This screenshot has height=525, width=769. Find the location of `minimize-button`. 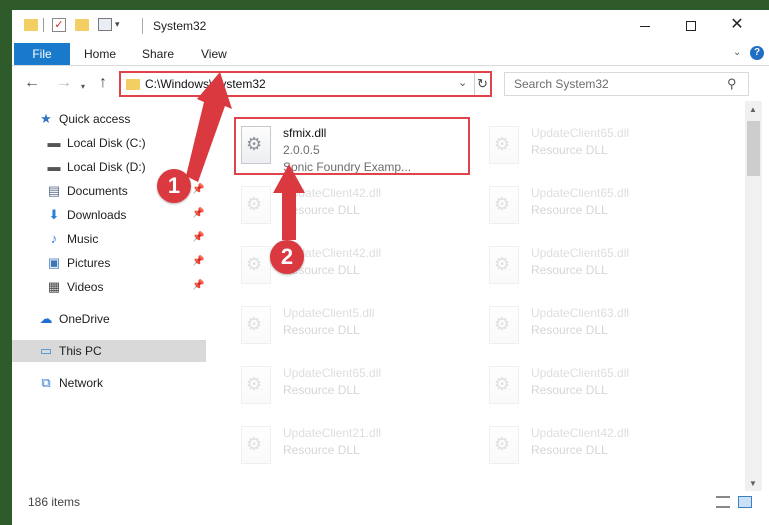

minimize-button is located at coordinates (645, 25).